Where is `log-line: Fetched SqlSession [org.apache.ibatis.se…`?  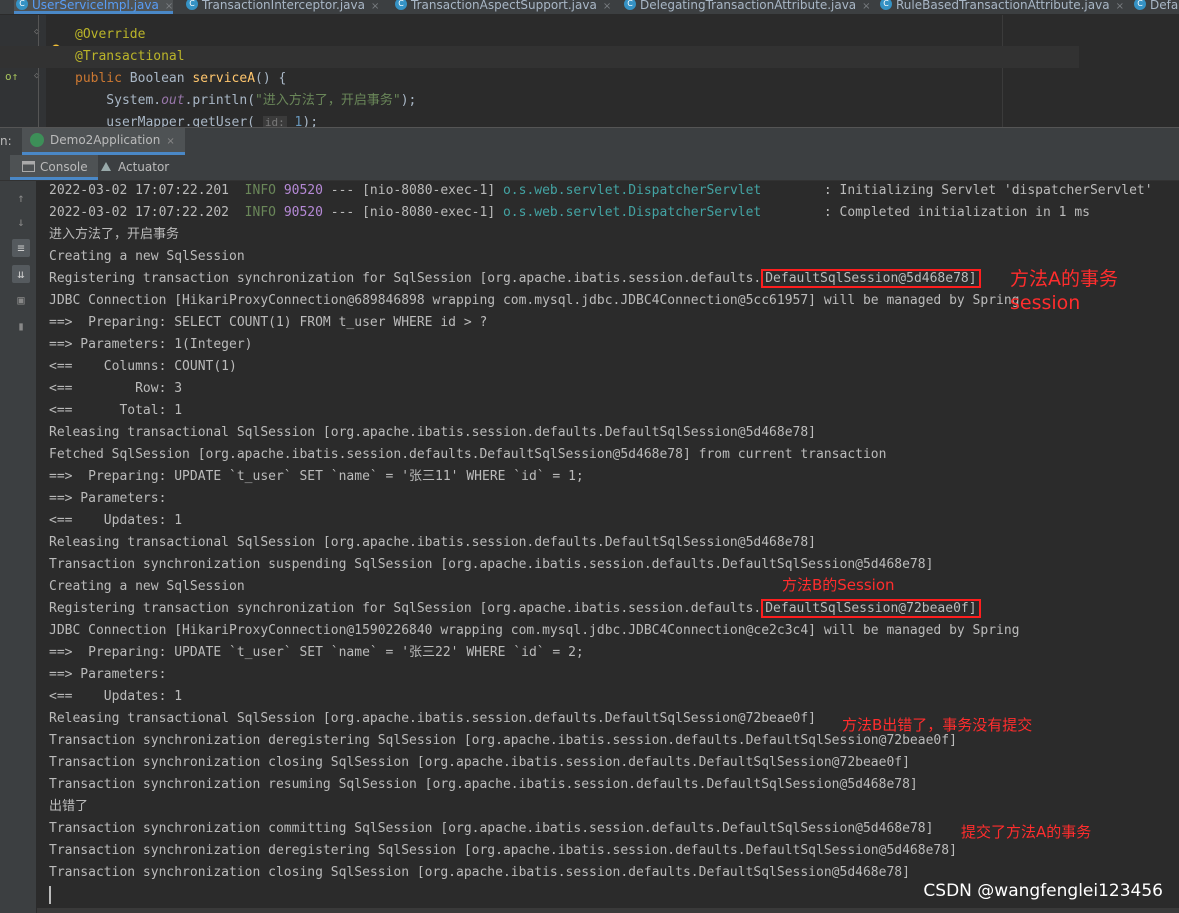 log-line: Fetched SqlSession [org.apache.ibatis.se… is located at coordinates (468, 454).